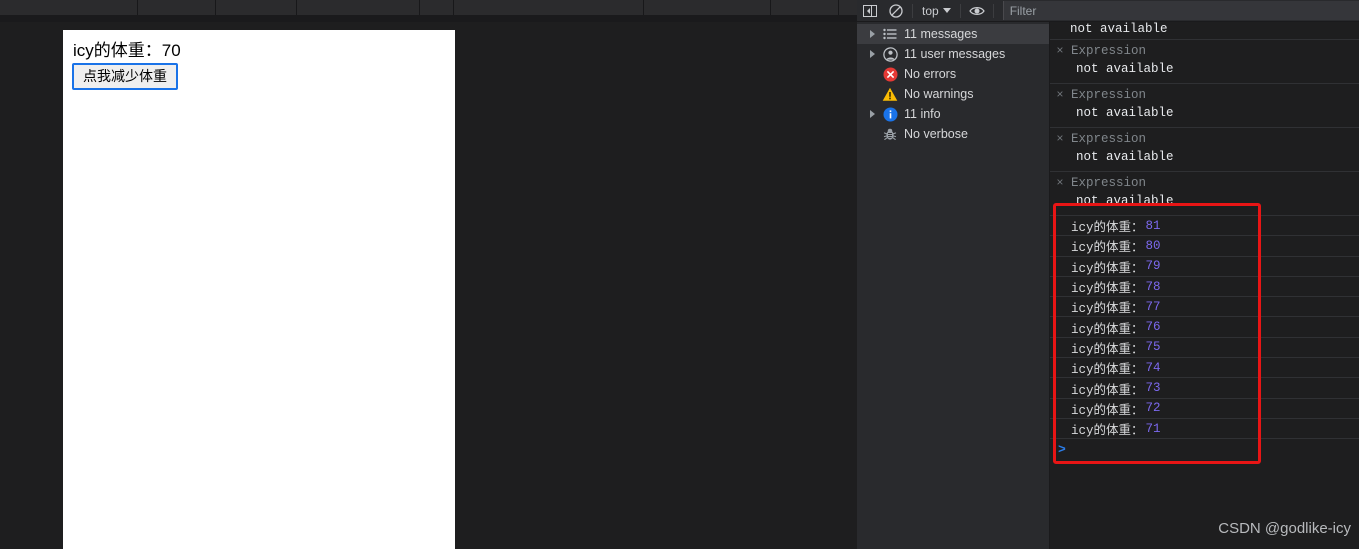  Describe the element at coordinates (1153, 306) in the screenshot. I see `console-log-value: 77` at that location.